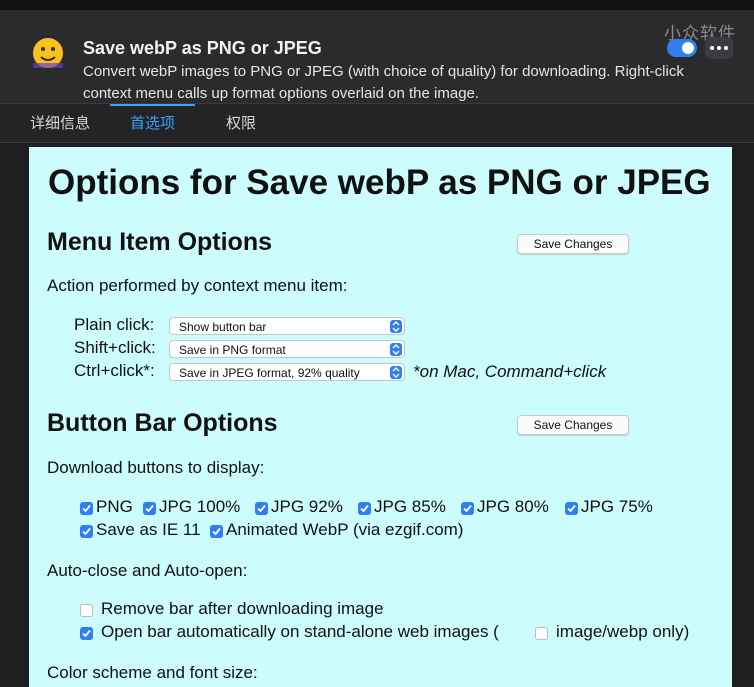  I want to click on checkbox-jpg85-label: JPG 85%, so click(410, 506).